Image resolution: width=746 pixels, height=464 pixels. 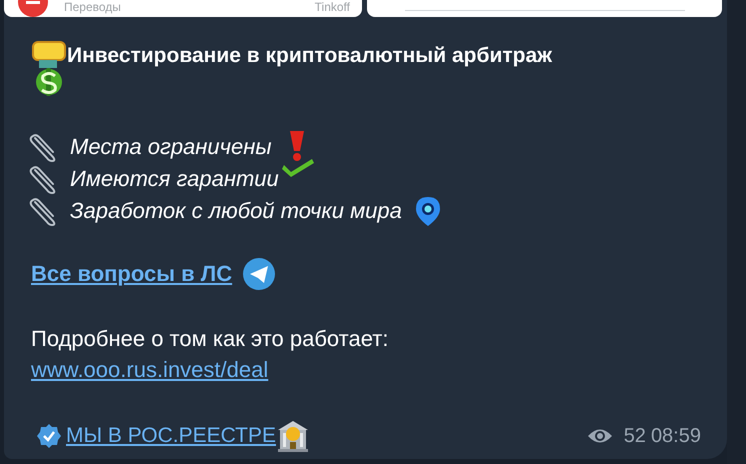 I want to click on contact-link: Все вопросы в ЛС, so click(x=131, y=274).